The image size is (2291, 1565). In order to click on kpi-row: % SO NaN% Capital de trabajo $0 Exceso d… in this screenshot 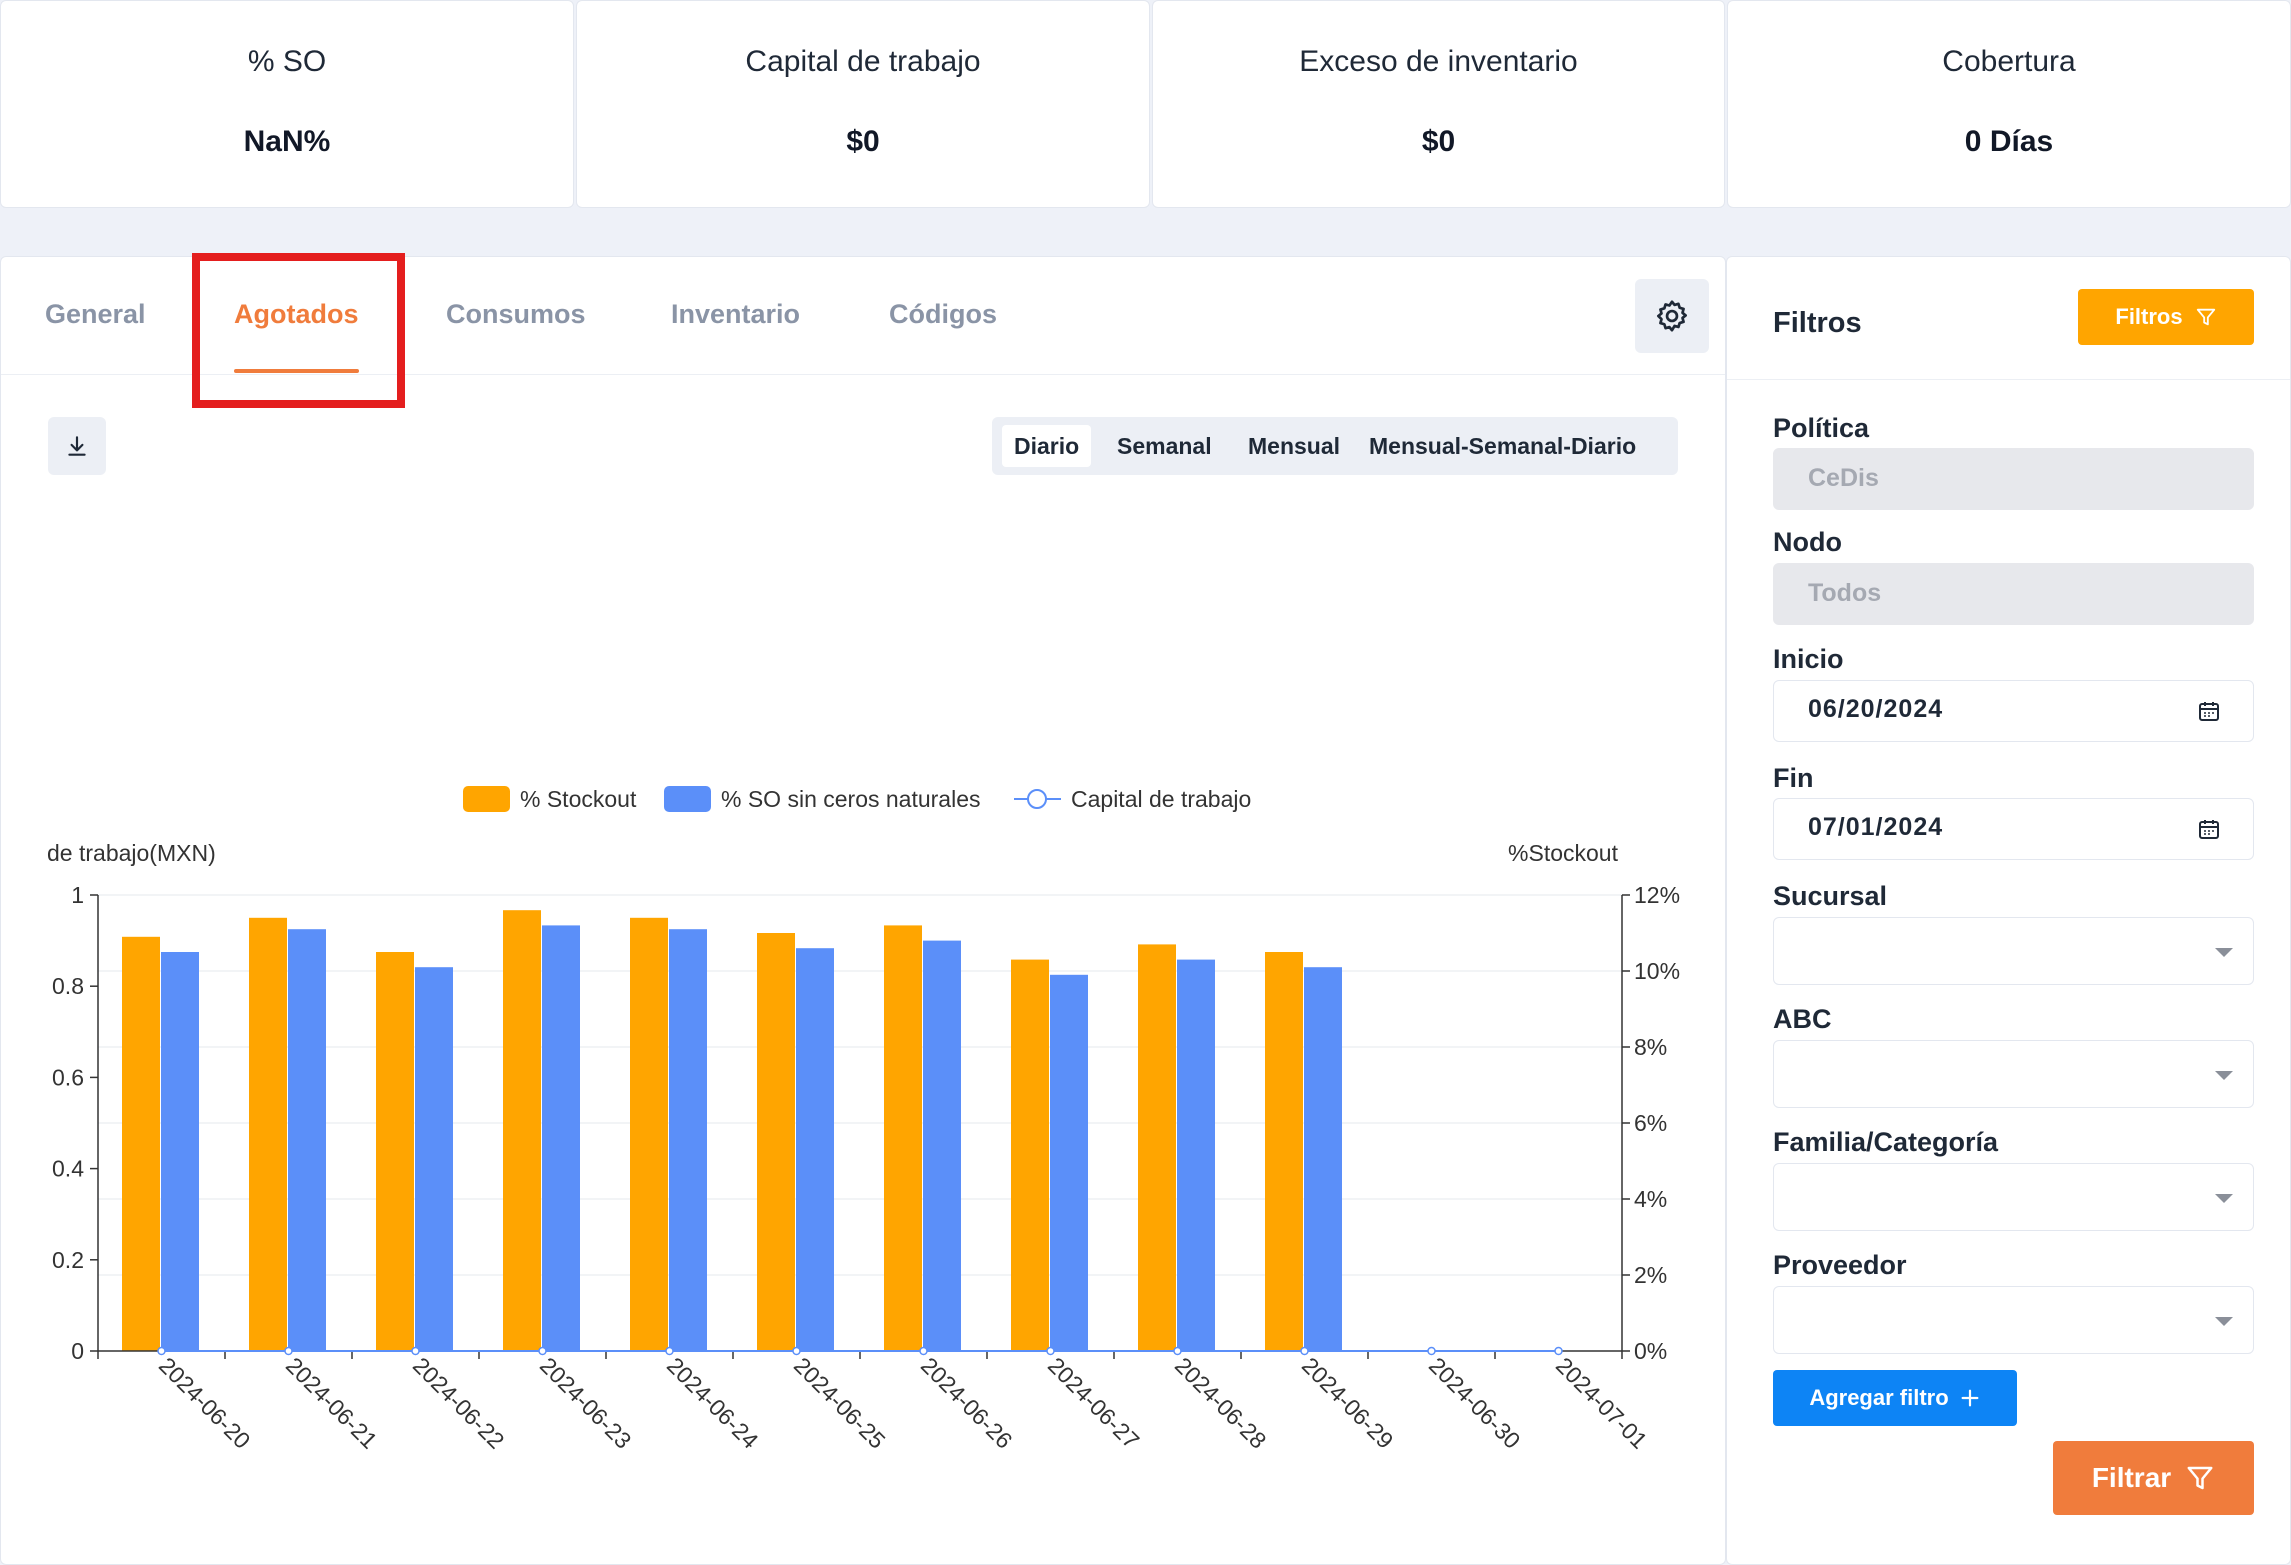, I will do `click(1145, 104)`.